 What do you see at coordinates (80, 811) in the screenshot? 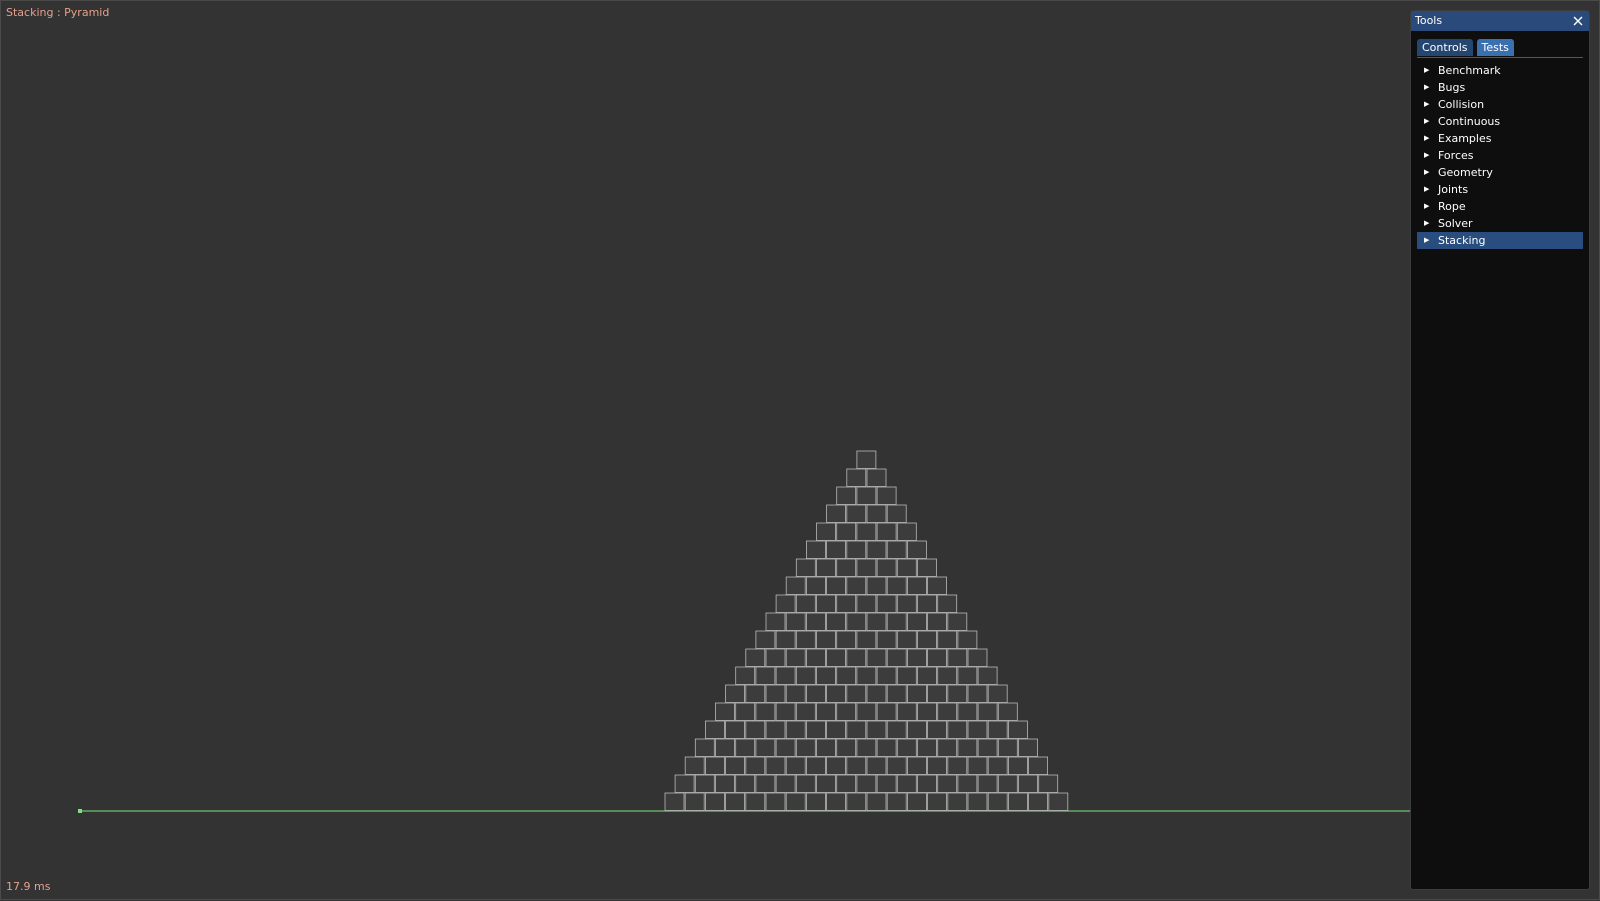
I see `ground-anchor` at bounding box center [80, 811].